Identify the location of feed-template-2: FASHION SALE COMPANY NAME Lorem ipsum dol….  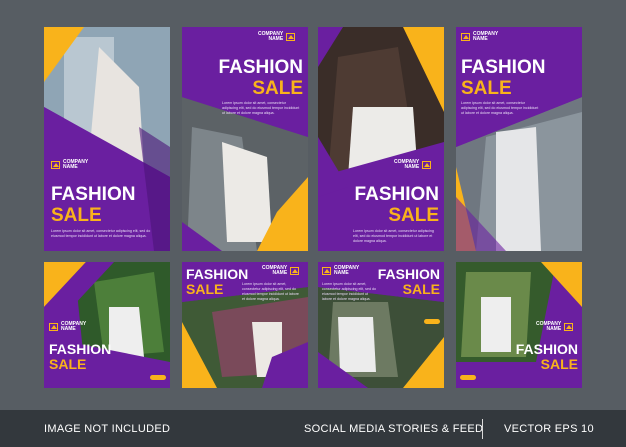
(245, 325).